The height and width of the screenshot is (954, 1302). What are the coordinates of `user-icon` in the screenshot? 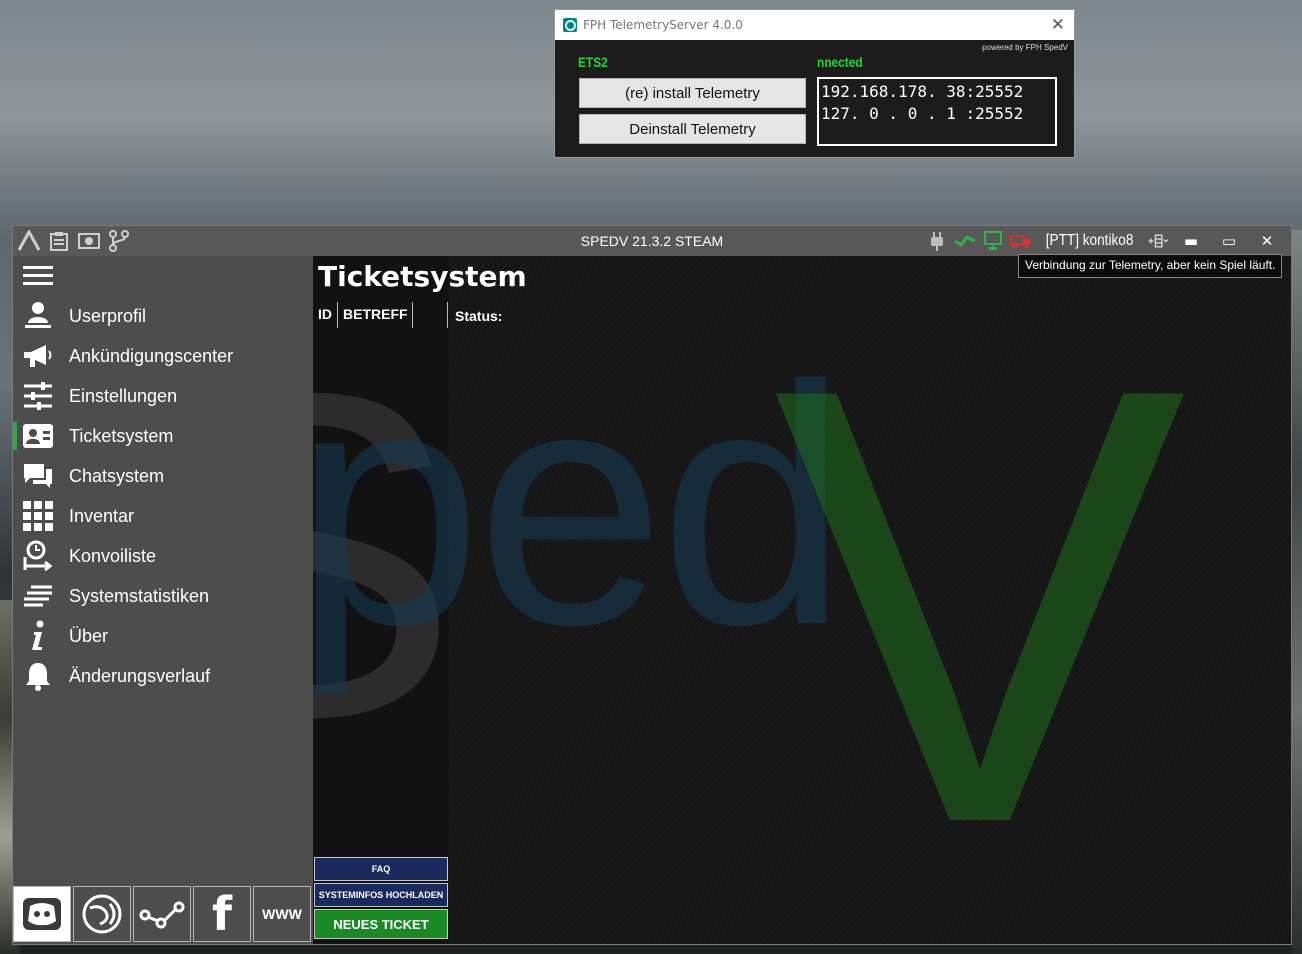 It's located at (38, 316).